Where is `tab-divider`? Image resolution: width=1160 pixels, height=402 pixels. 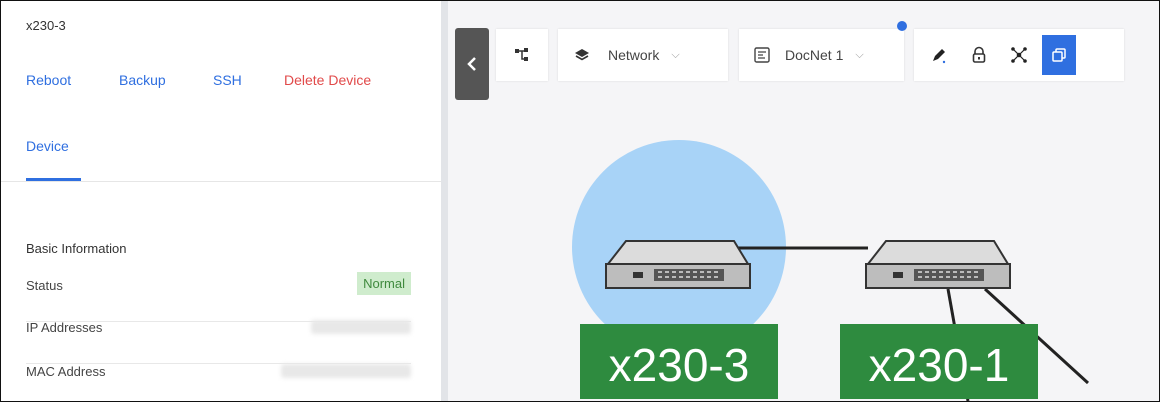
tab-divider is located at coordinates (221, 181).